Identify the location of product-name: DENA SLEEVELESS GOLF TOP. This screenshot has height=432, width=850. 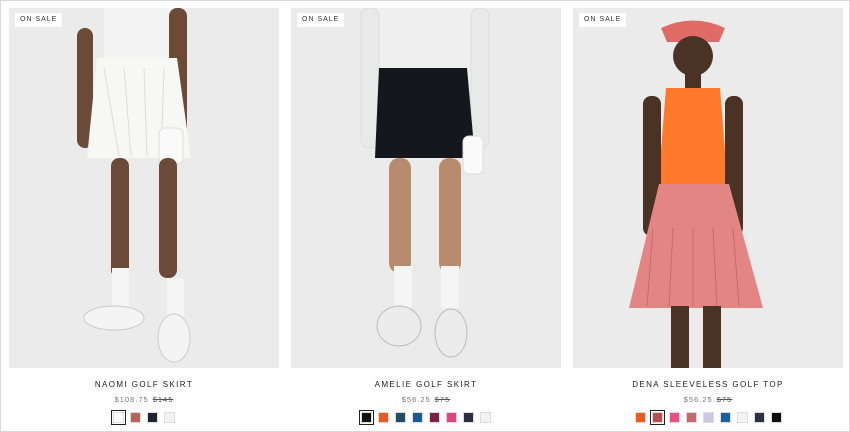
(708, 384).